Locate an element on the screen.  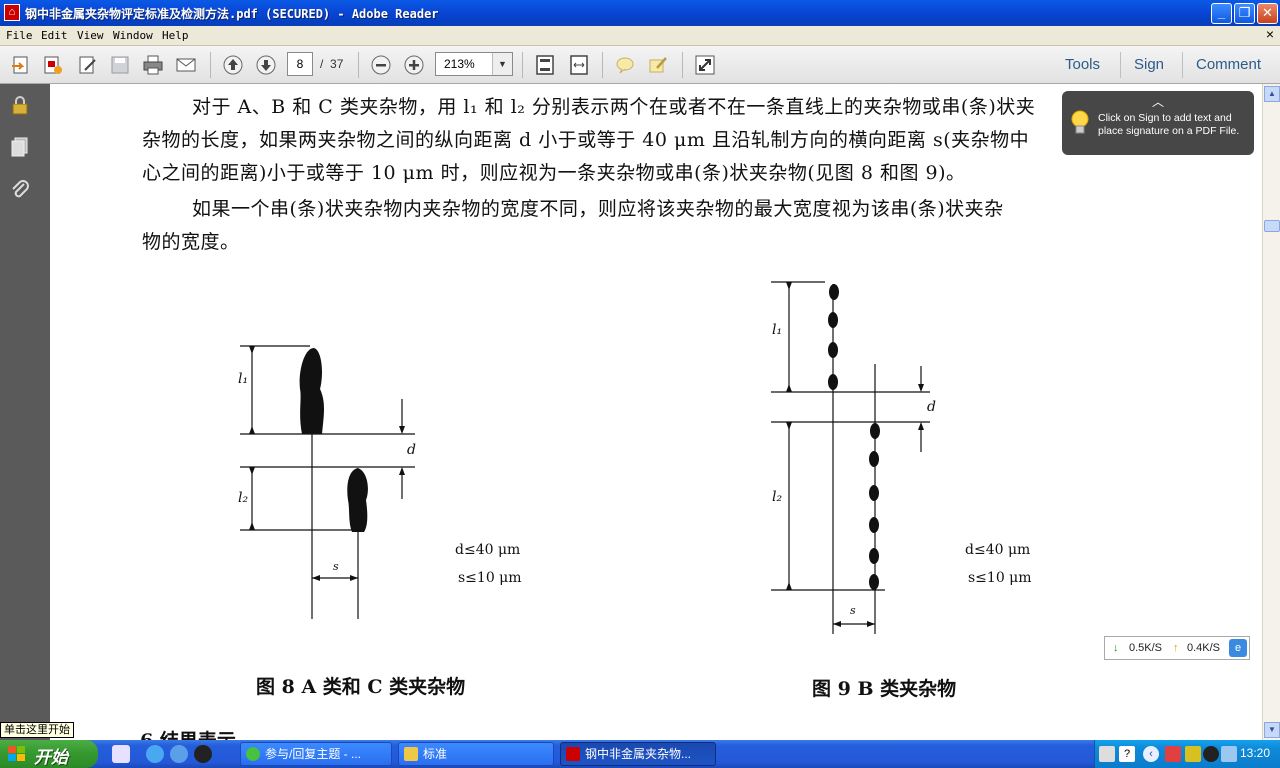
paragraph-line: 物的宽度。 is located at coordinates (191, 242).